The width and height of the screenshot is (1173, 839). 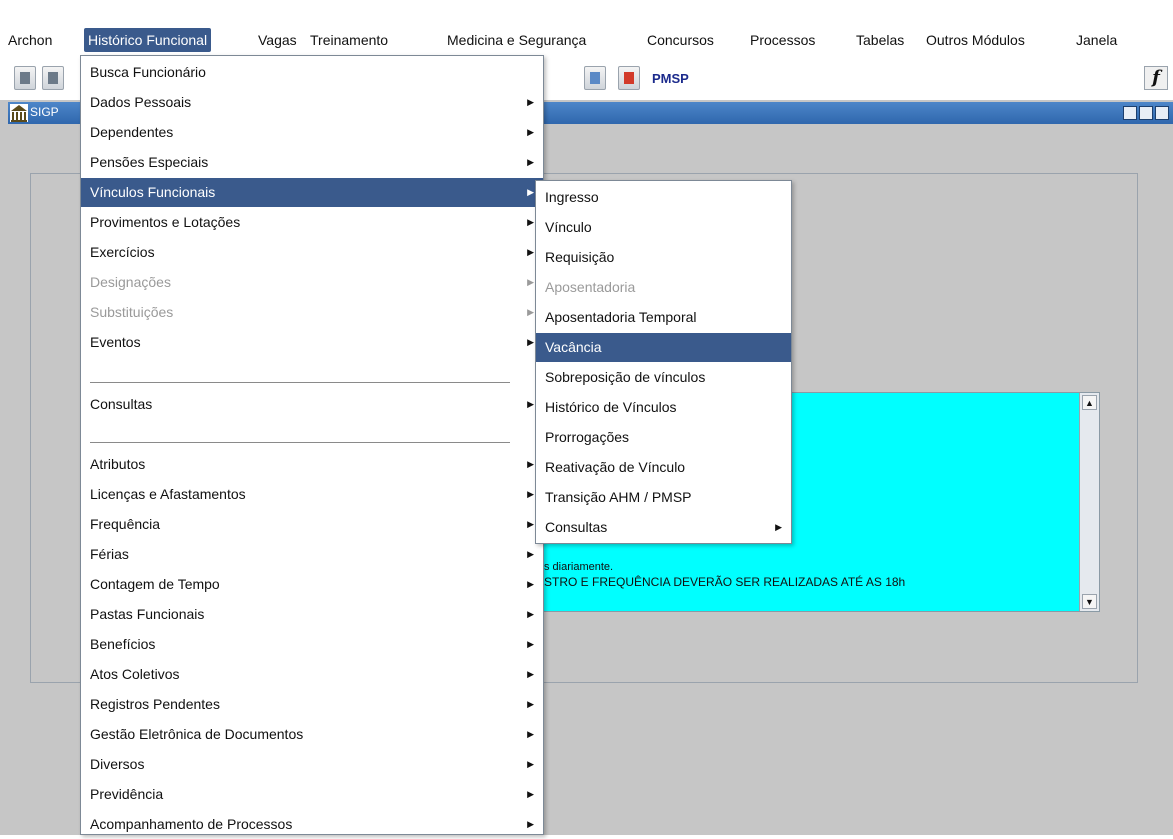 I want to click on trash-icon, so click(x=53, y=78).